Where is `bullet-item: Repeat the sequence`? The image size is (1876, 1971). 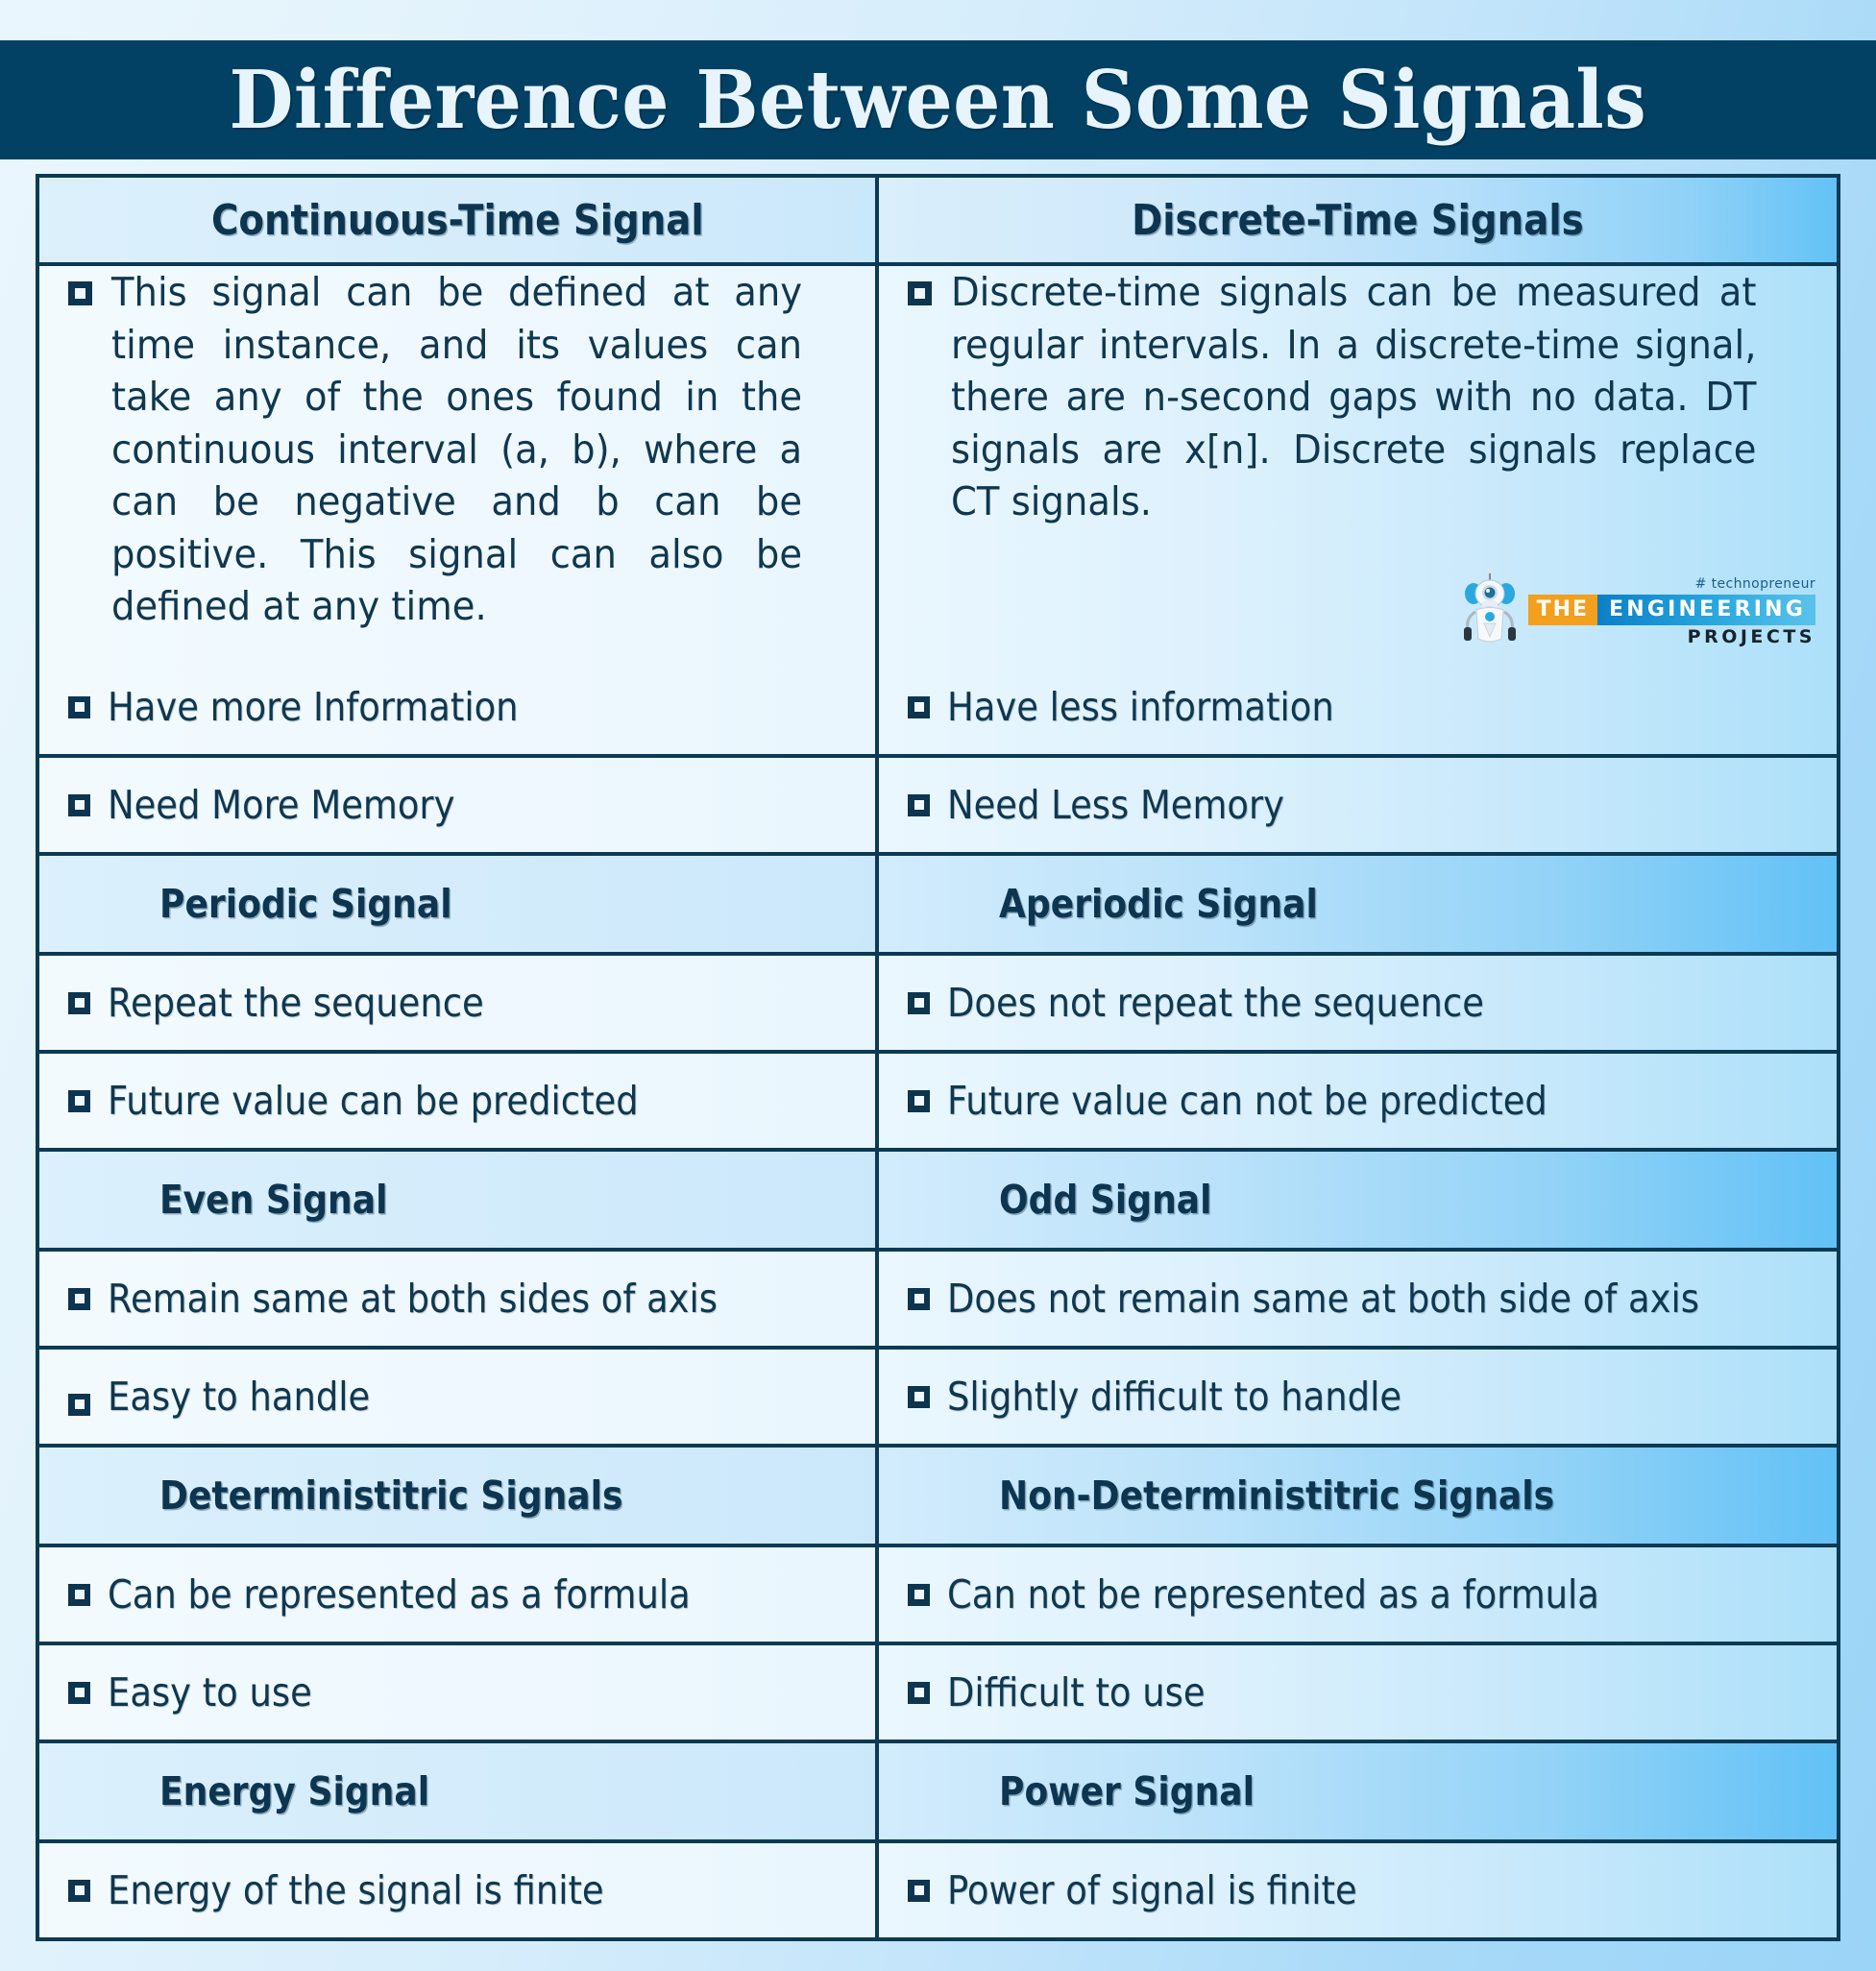 bullet-item: Repeat the sequence is located at coordinates (457, 1003).